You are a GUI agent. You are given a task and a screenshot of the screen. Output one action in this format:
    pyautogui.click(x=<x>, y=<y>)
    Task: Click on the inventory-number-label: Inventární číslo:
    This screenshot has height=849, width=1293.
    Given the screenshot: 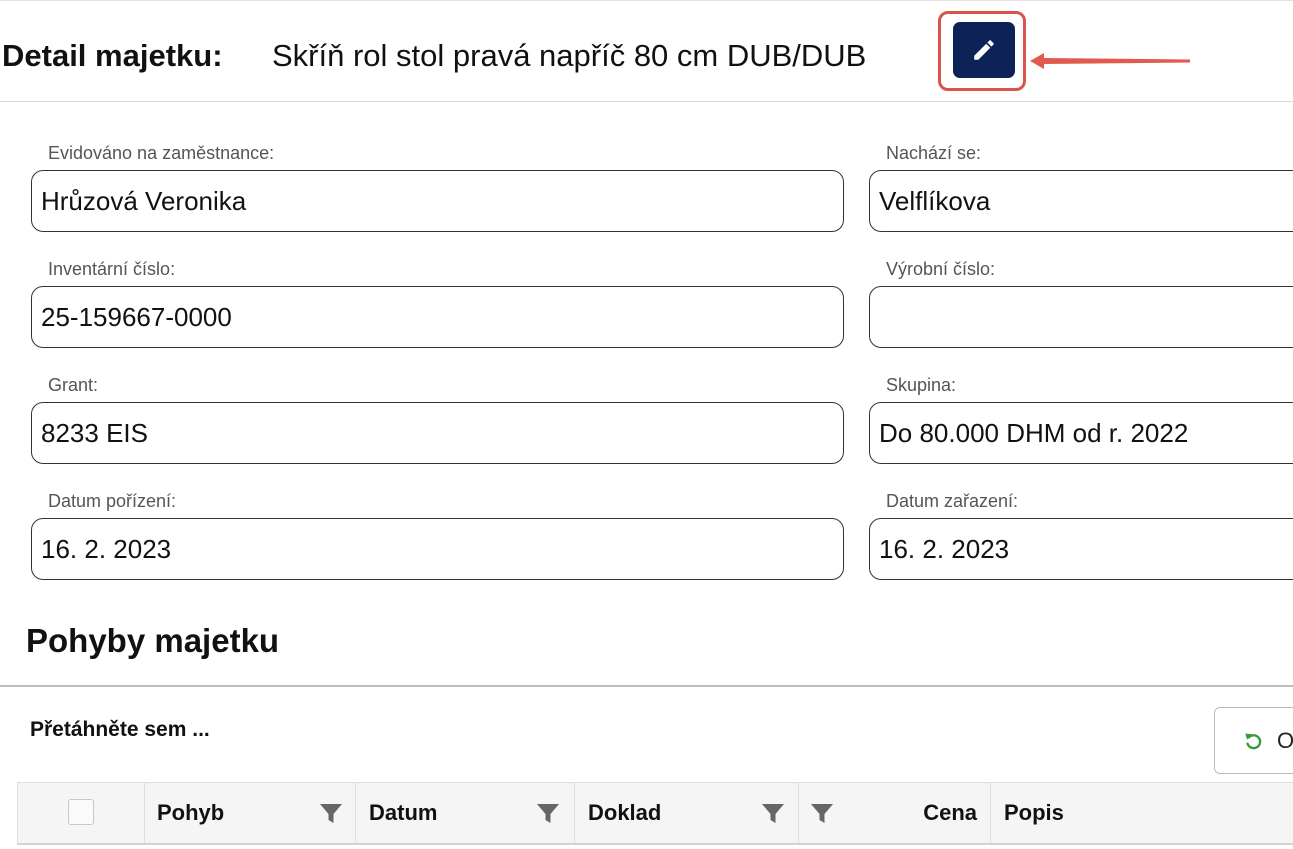 What is the action you would take?
    pyautogui.click(x=112, y=269)
    